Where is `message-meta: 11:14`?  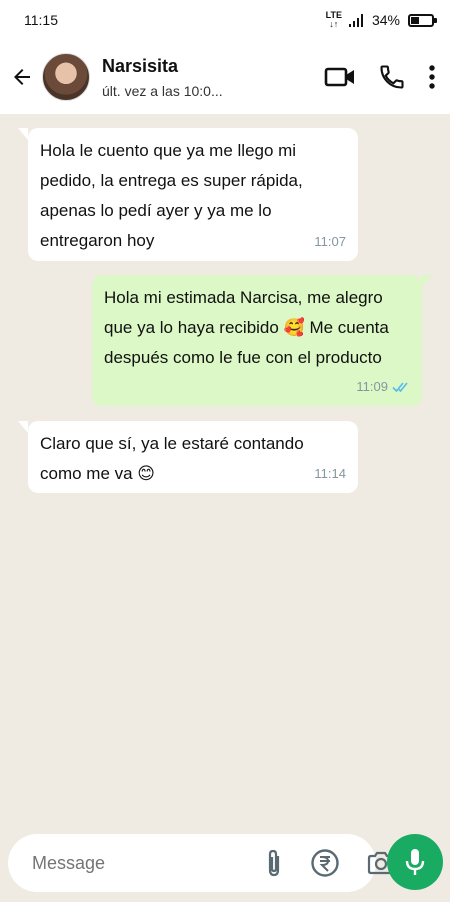 message-meta: 11:14 is located at coordinates (330, 474).